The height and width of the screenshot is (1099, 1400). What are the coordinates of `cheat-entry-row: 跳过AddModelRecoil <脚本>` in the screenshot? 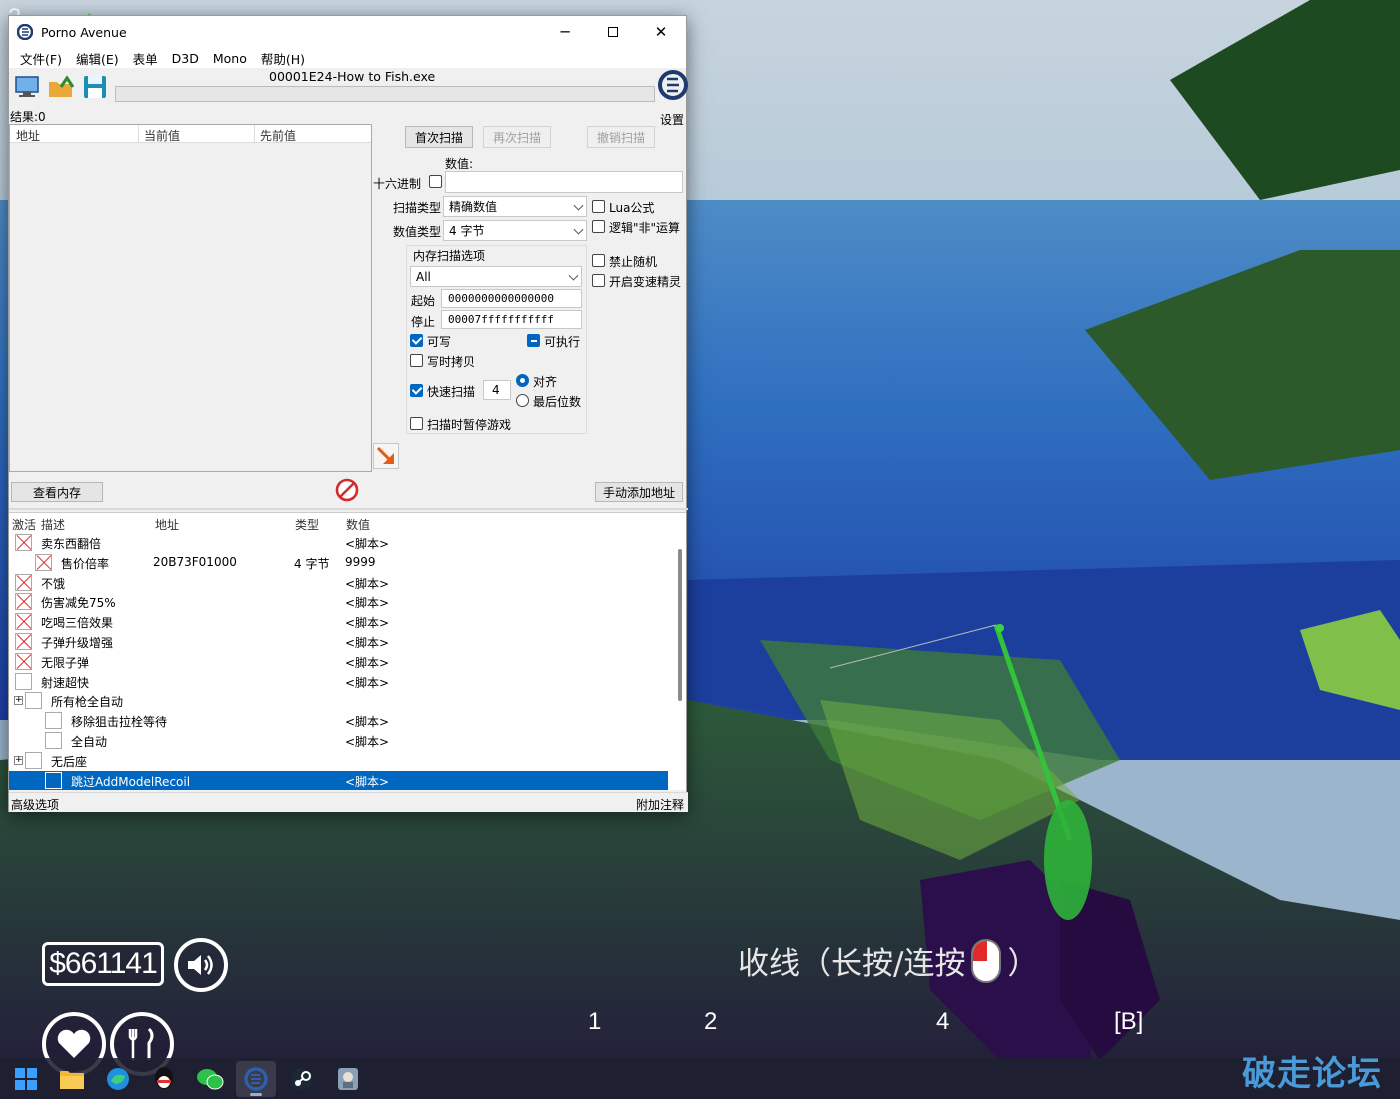 It's located at (338, 780).